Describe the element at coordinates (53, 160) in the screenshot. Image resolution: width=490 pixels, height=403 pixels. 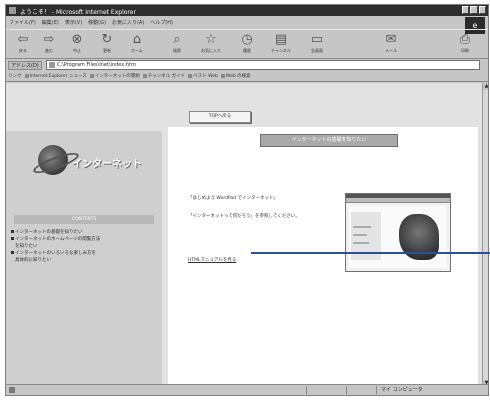
I see `globe-icon` at that location.